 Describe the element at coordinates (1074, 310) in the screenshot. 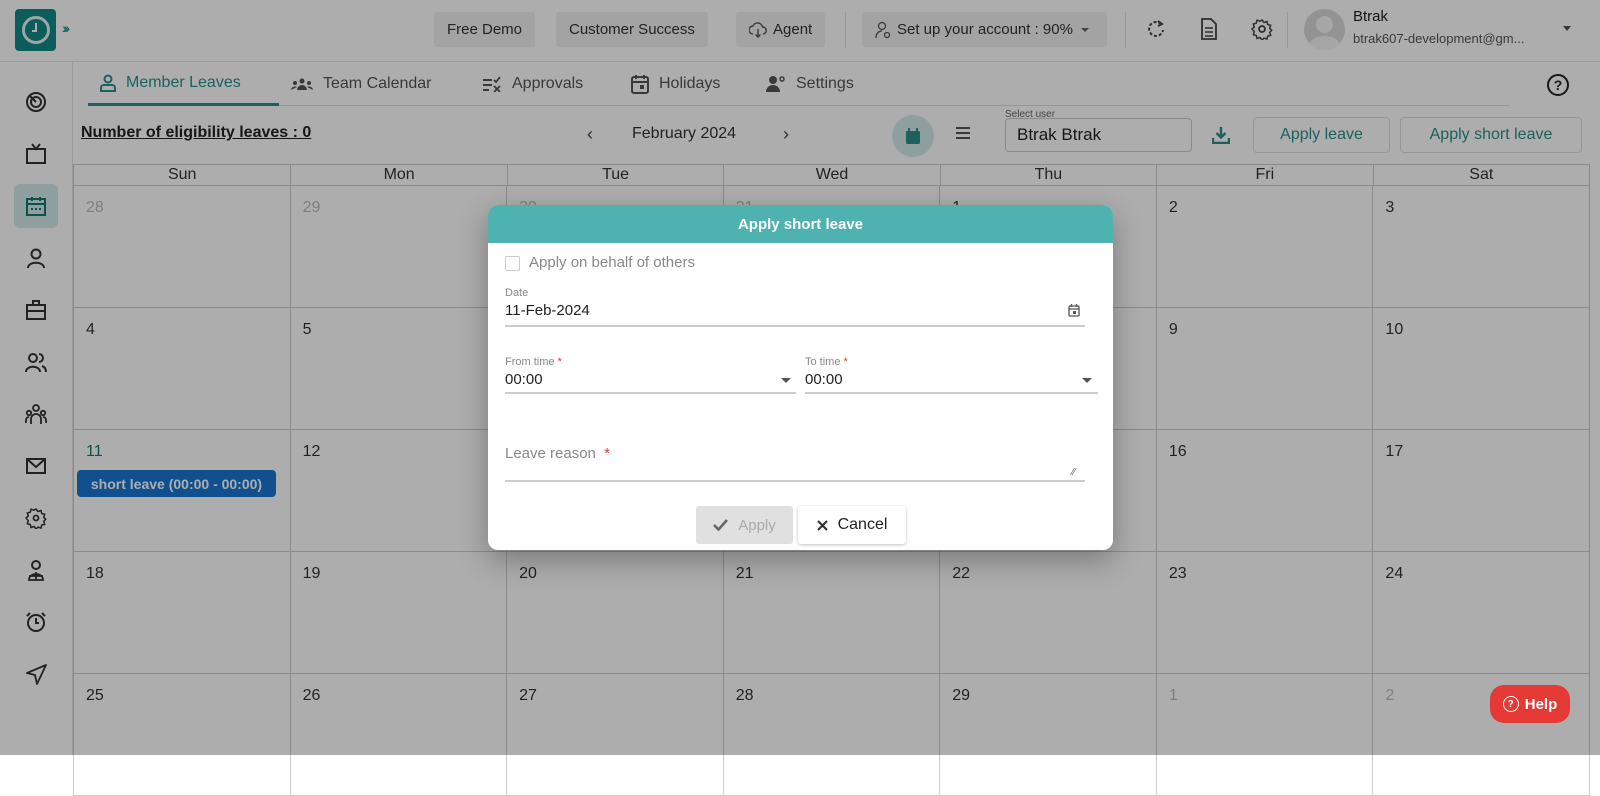

I see `calendar-picker-icon` at that location.